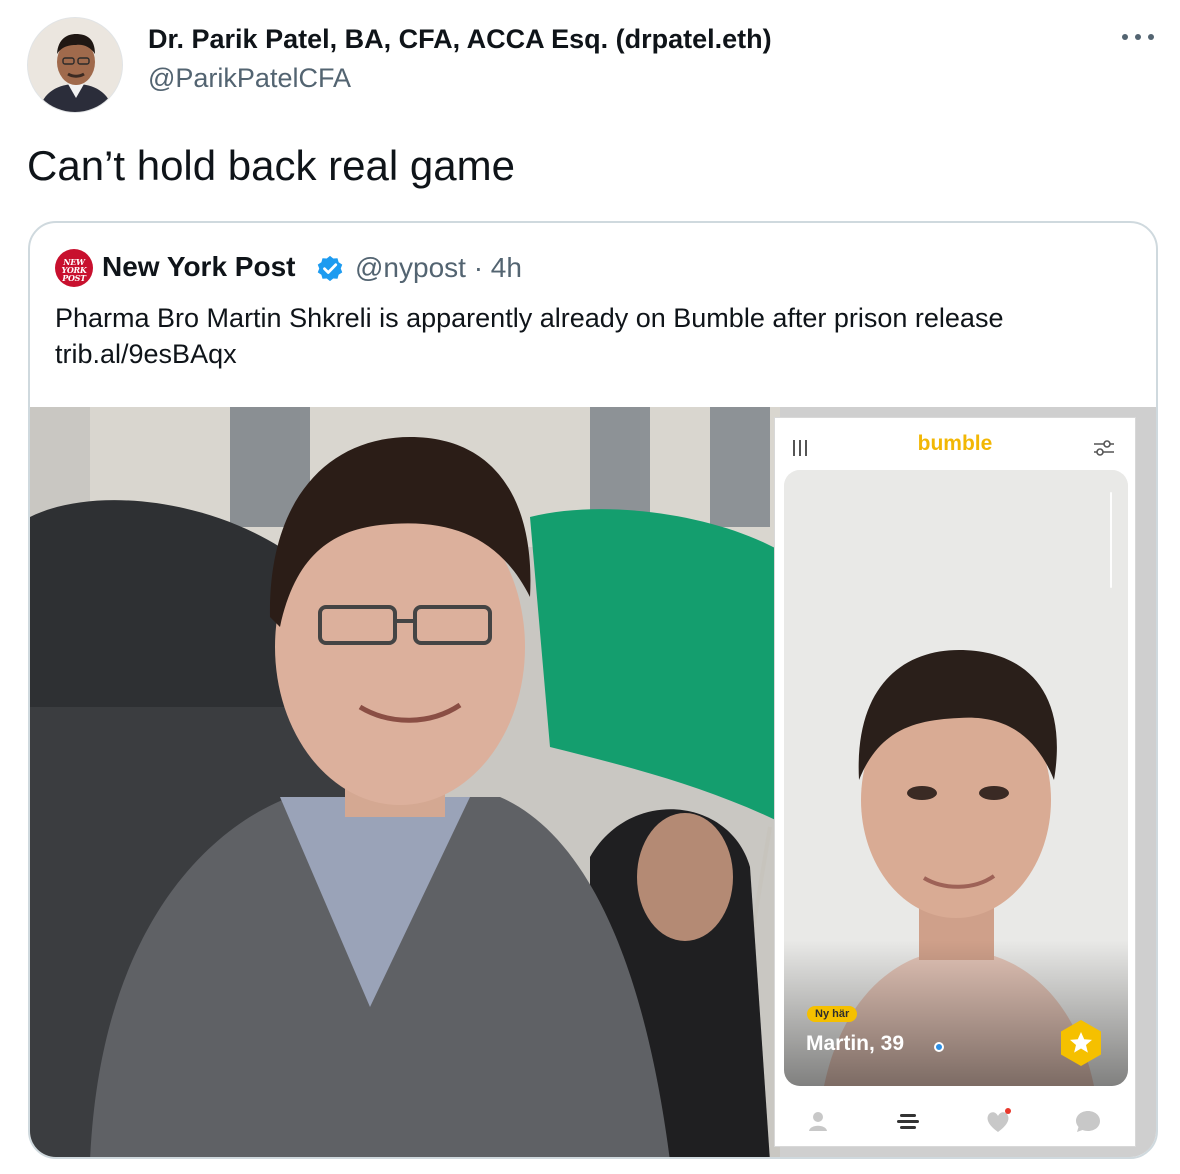  What do you see at coordinates (1111, 540) in the screenshot?
I see `photo-progress-bar` at bounding box center [1111, 540].